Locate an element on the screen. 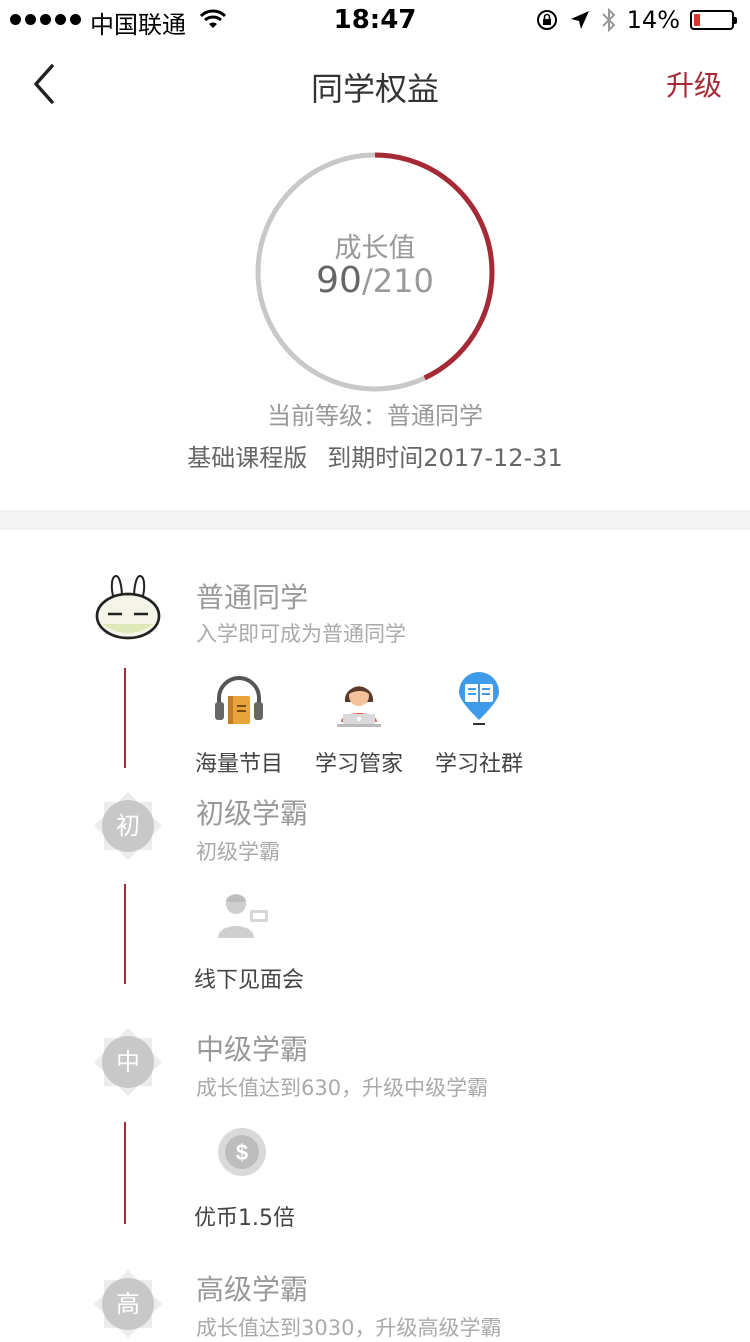 Image resolution: width=750 pixels, height=1342 pixels. coin-icon: $ is located at coordinates (242, 1152).